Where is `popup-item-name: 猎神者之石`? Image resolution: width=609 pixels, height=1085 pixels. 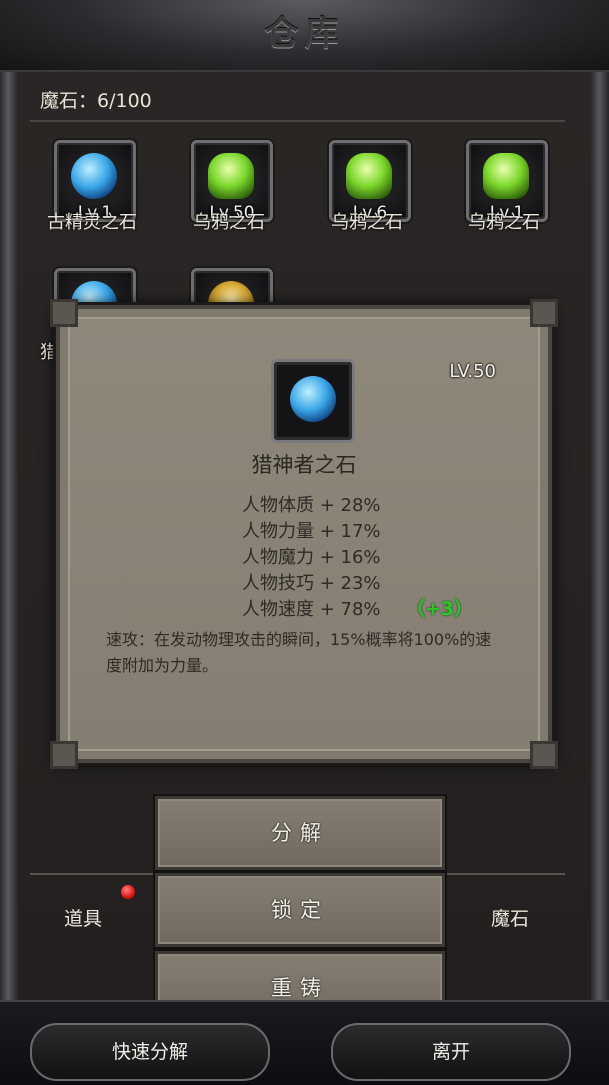
popup-item-name: 猎神者之石 is located at coordinates (304, 465).